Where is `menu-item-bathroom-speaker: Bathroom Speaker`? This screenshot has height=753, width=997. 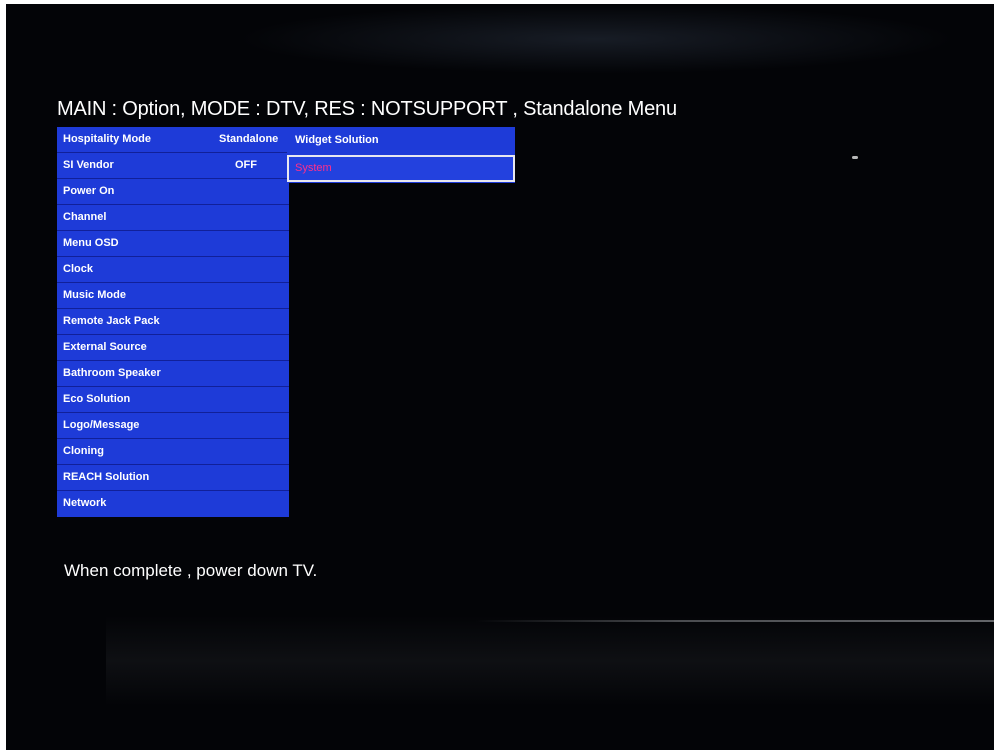
menu-item-bathroom-speaker: Bathroom Speaker is located at coordinates (173, 374).